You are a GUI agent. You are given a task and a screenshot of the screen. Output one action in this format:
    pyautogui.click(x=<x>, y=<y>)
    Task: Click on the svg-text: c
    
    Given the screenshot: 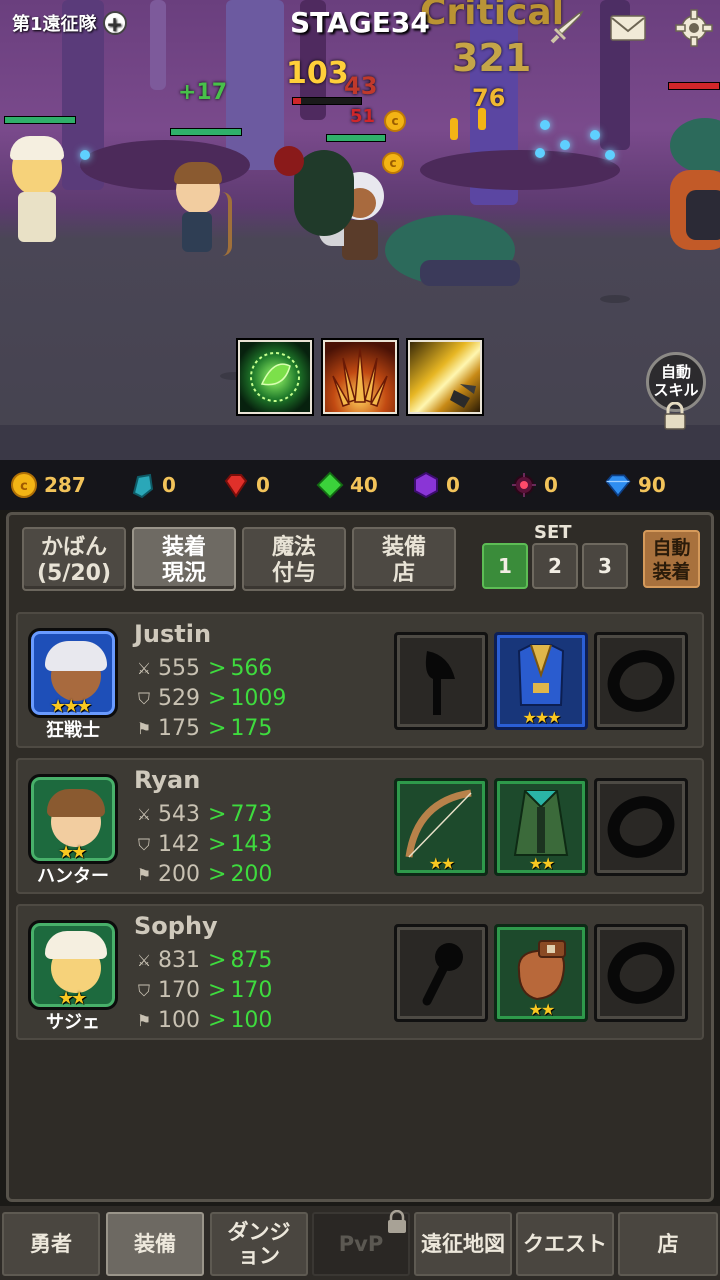 What is the action you would take?
    pyautogui.click(x=24, y=486)
    